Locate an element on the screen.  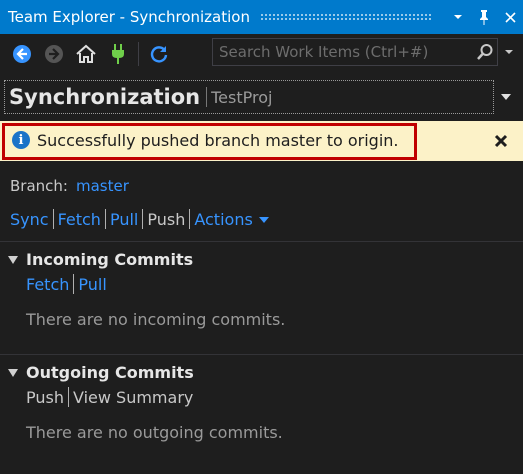
outgoing-links: Push View Summary is located at coordinates (109, 397).